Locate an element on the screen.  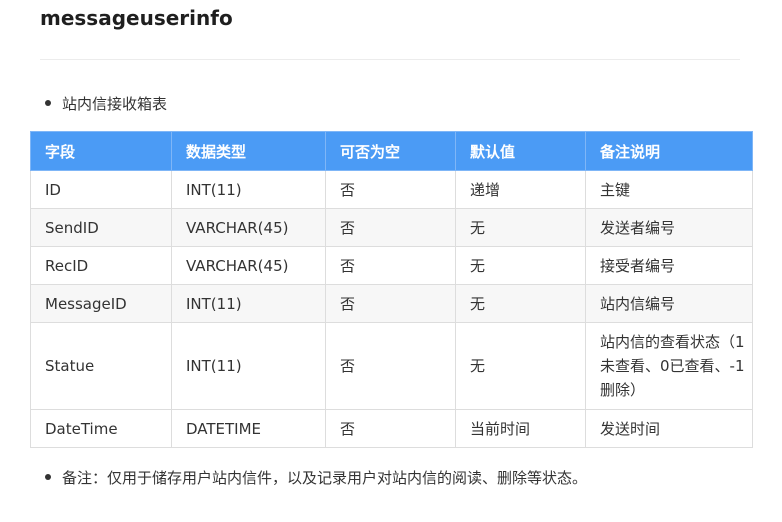
header-remark: 备注说明 is located at coordinates (669, 151).